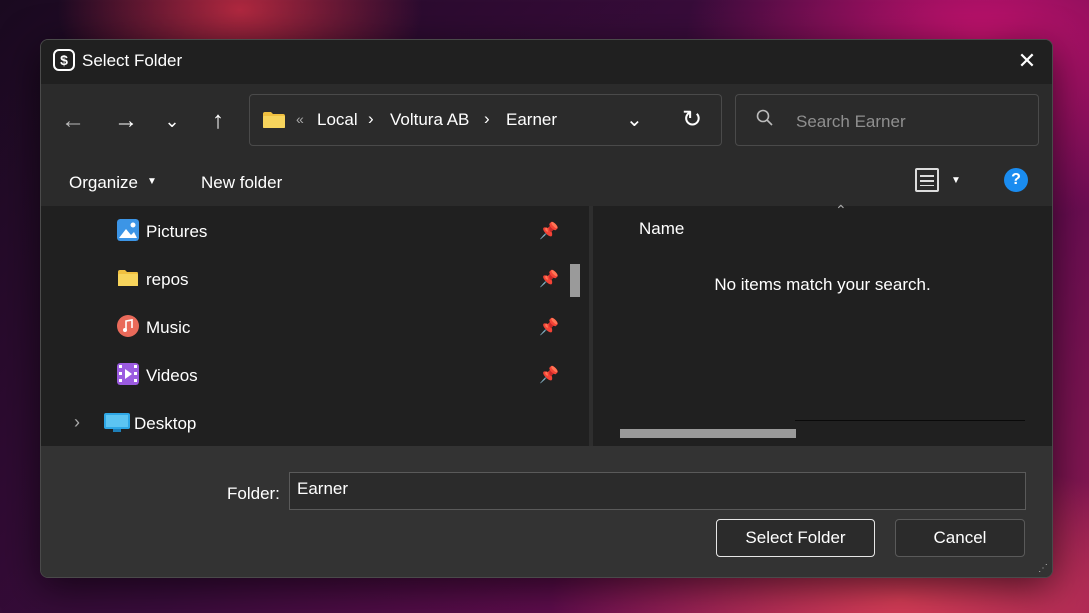 Image resolution: width=1089 pixels, height=613 pixels. I want to click on close-icon: ✕, so click(1027, 60).